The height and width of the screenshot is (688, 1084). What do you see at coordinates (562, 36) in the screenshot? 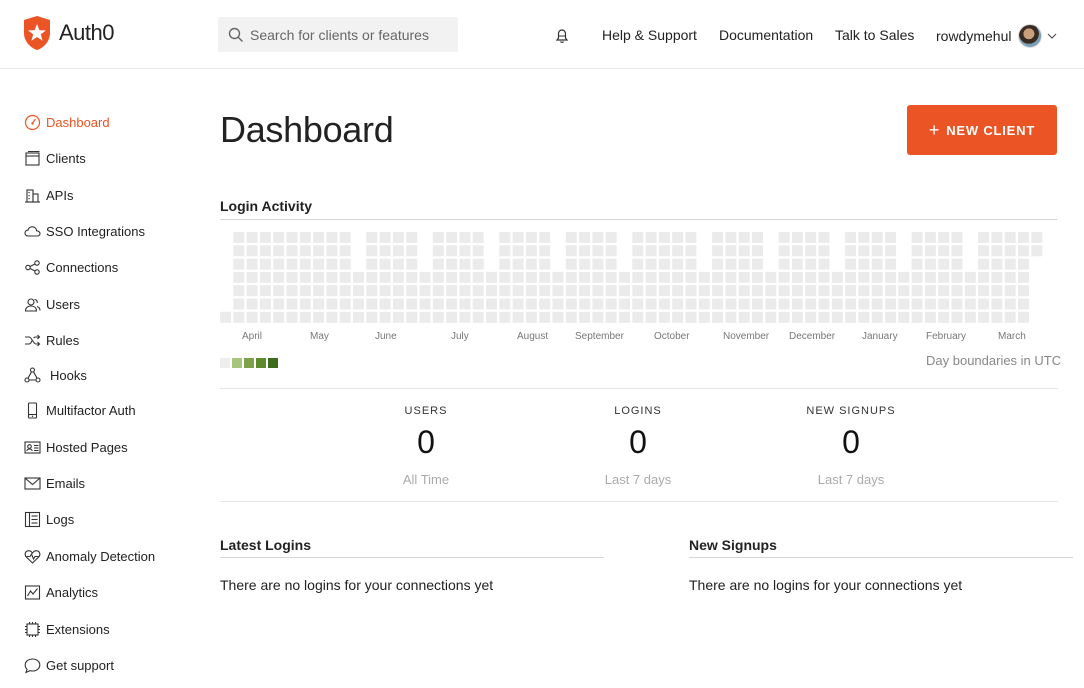
I see `bell-icon` at bounding box center [562, 36].